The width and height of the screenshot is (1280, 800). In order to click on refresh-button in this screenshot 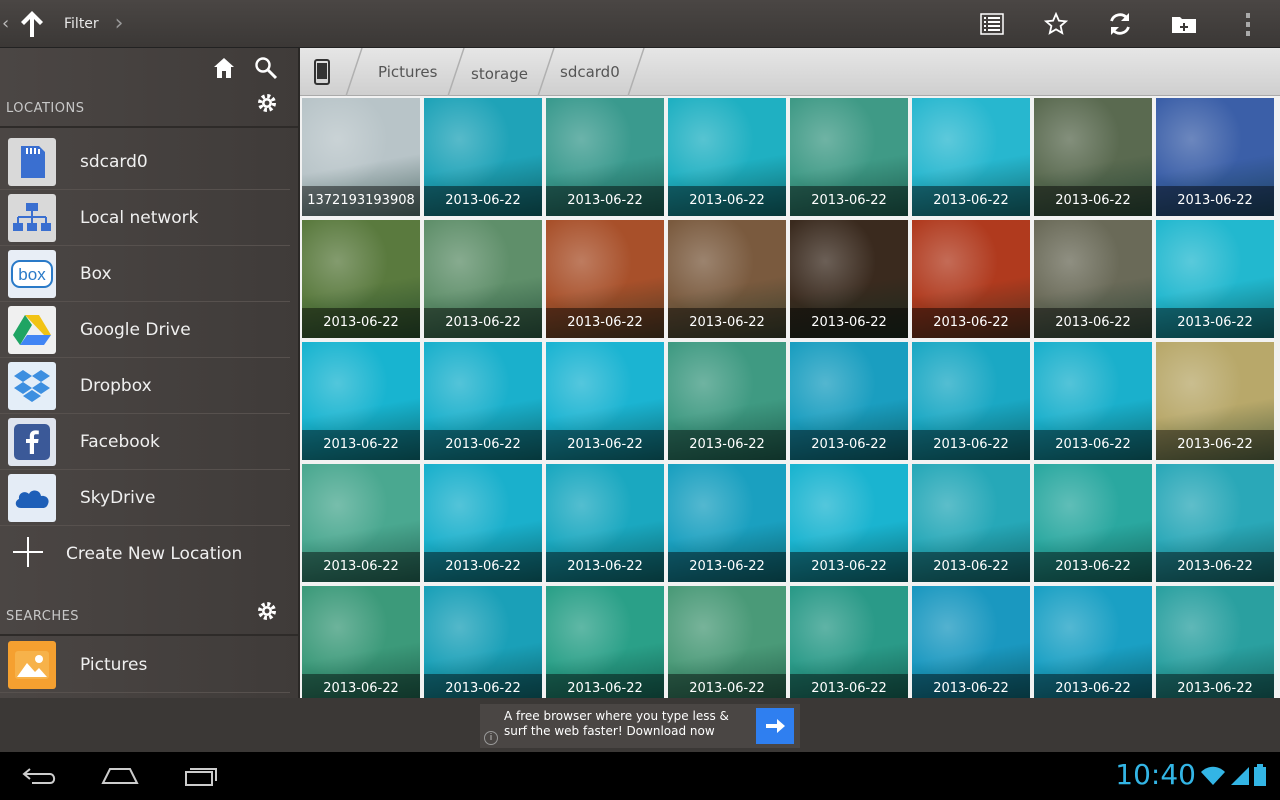, I will do `click(1120, 24)`.